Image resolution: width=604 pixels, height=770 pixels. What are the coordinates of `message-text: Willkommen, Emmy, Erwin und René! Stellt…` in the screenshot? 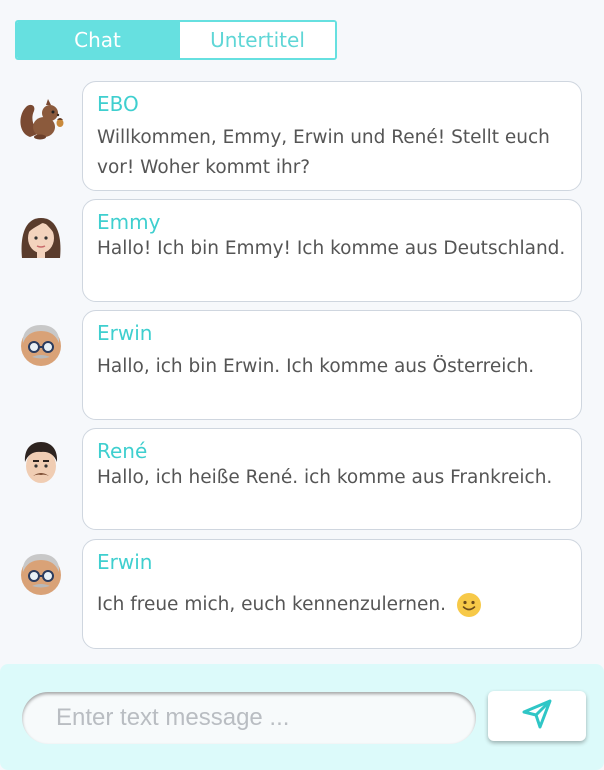 It's located at (323, 152).